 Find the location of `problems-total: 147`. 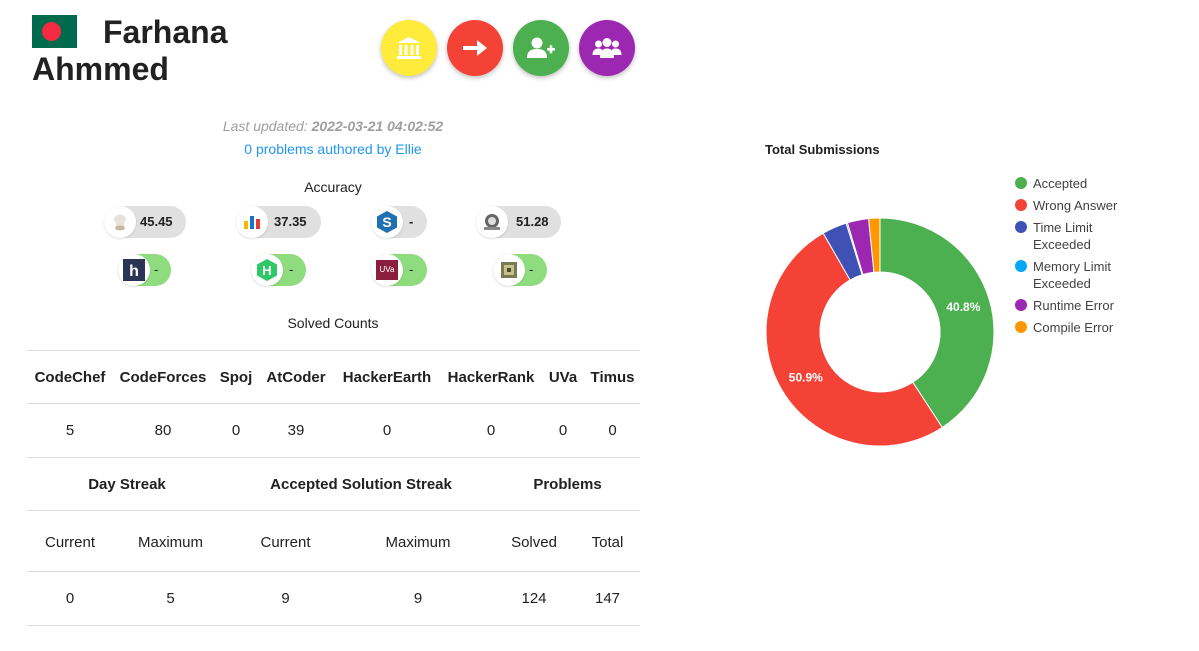

problems-total: 147 is located at coordinates (607, 598).